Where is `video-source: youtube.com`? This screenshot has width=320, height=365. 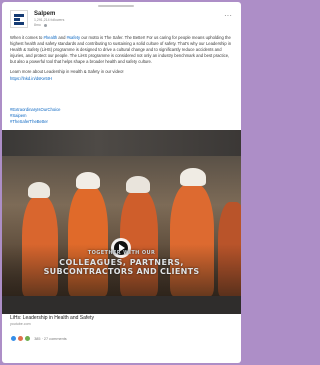 video-source: youtube.com is located at coordinates (20, 324).